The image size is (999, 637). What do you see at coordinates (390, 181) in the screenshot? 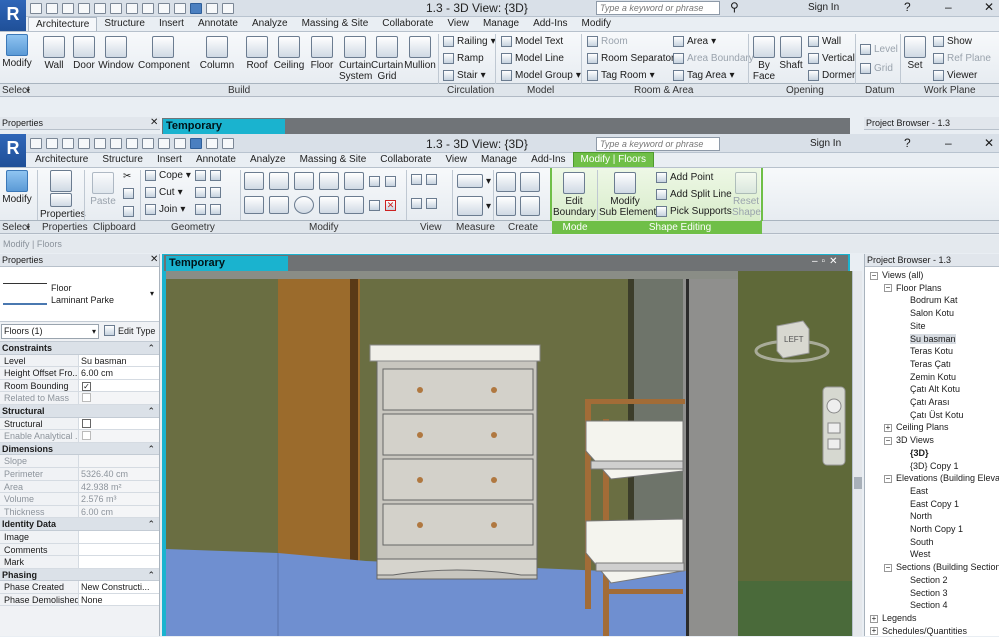
I see `unpin-icon` at bounding box center [390, 181].